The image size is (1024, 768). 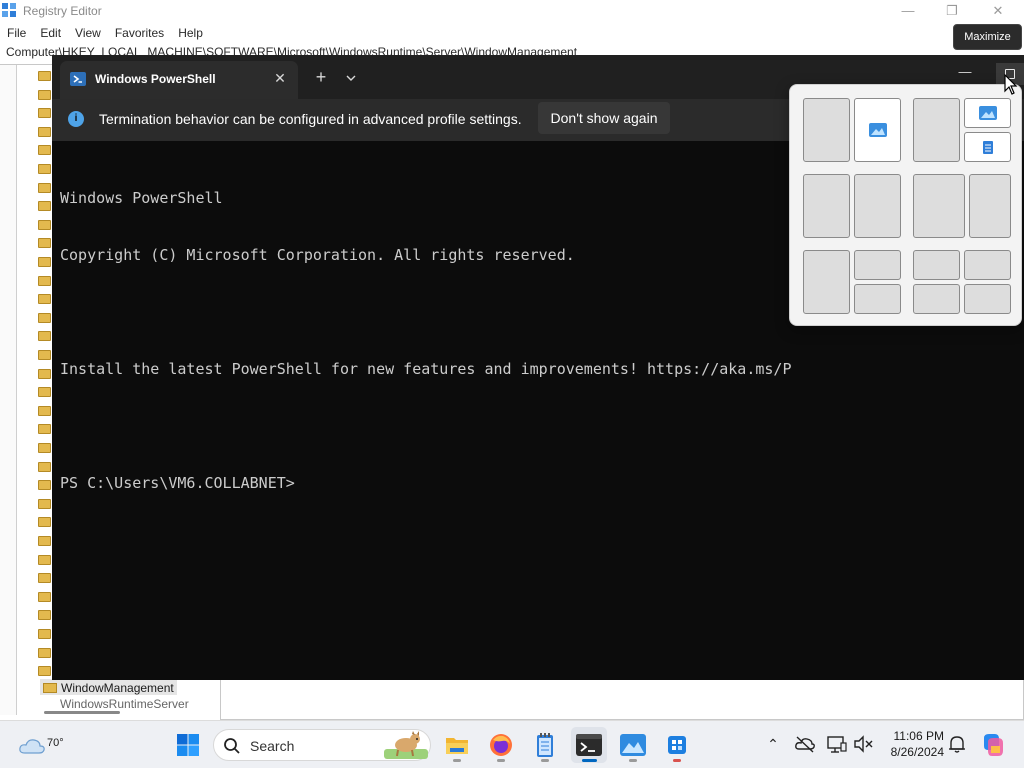 What do you see at coordinates (622, 699) in the screenshot?
I see `registry-values-pane` at bounding box center [622, 699].